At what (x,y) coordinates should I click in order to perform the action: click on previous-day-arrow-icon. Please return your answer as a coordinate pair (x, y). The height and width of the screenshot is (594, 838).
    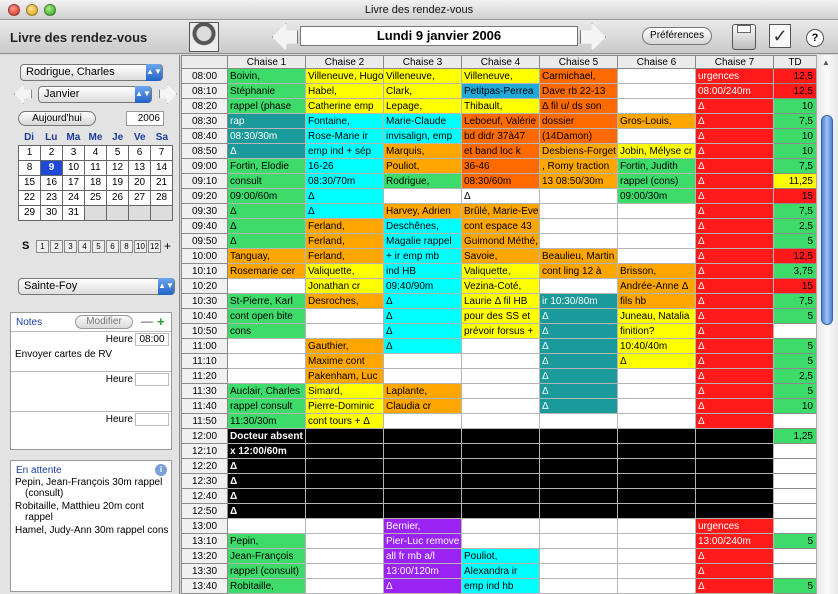
    Looking at the image, I should click on (285, 37).